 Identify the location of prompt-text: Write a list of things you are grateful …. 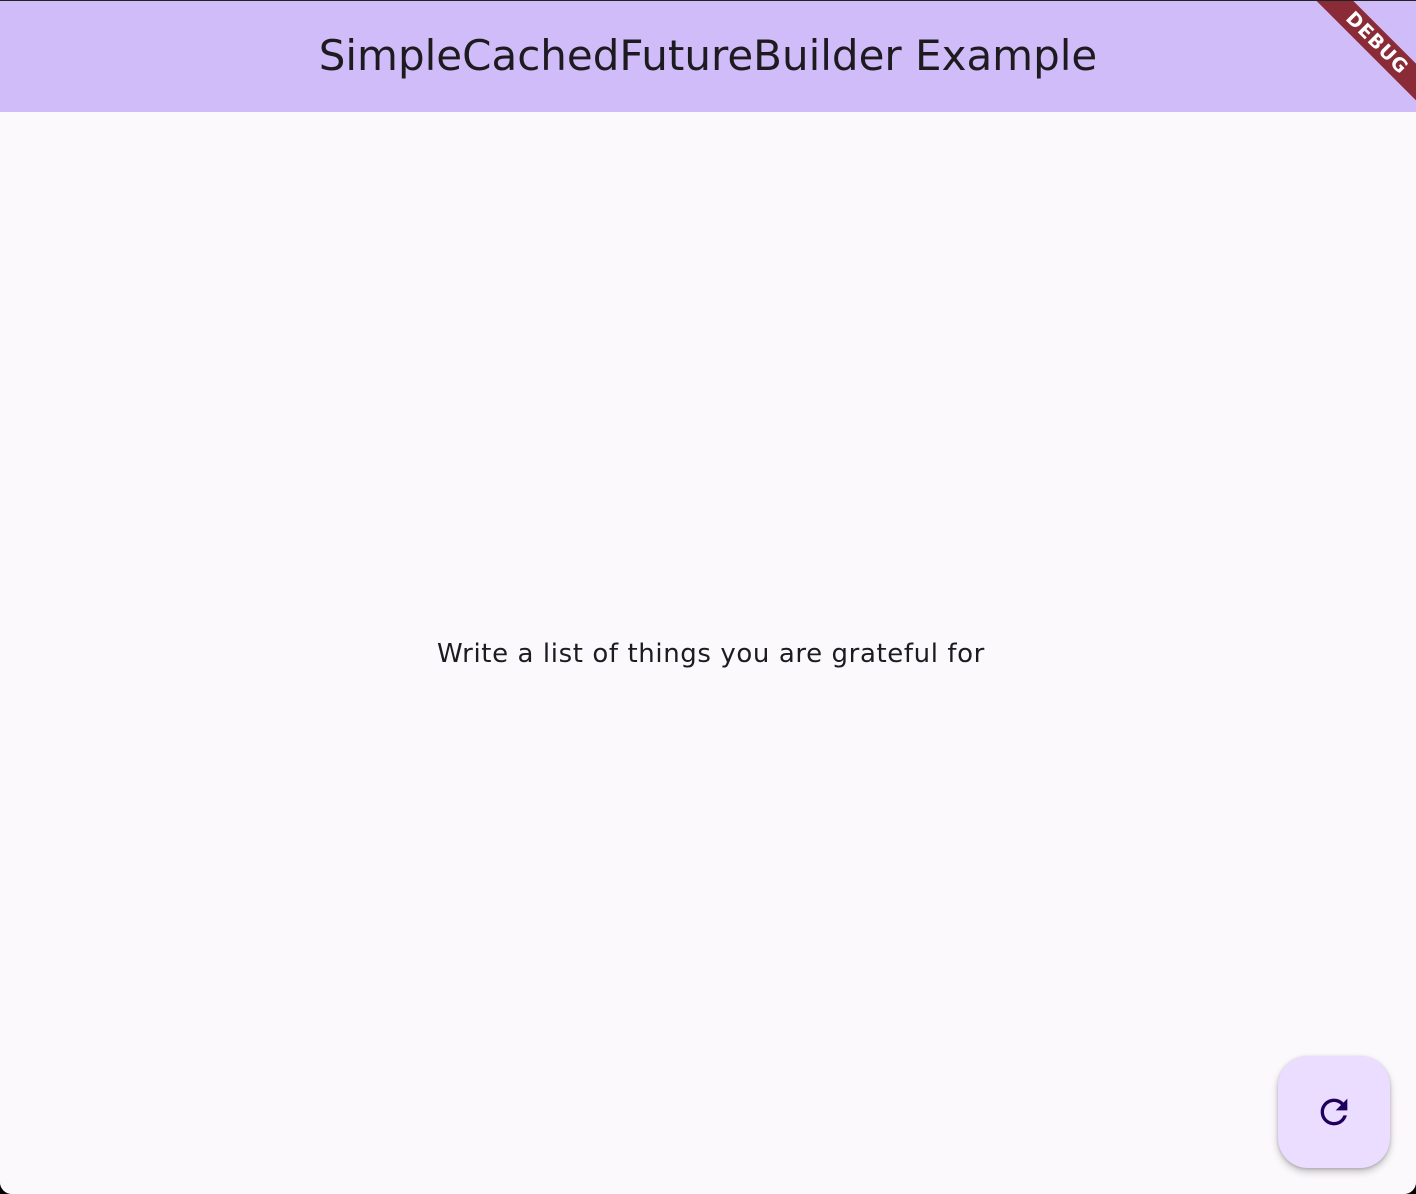
(711, 654).